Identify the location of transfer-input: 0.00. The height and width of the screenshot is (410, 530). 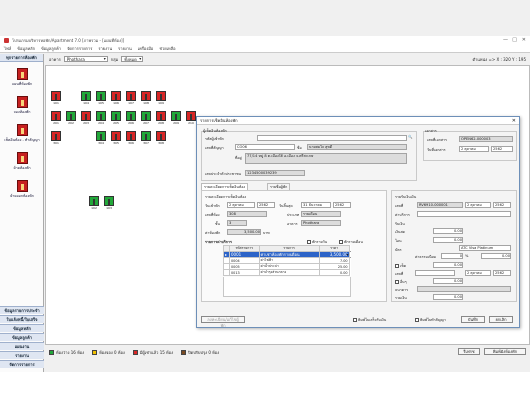
(448, 240).